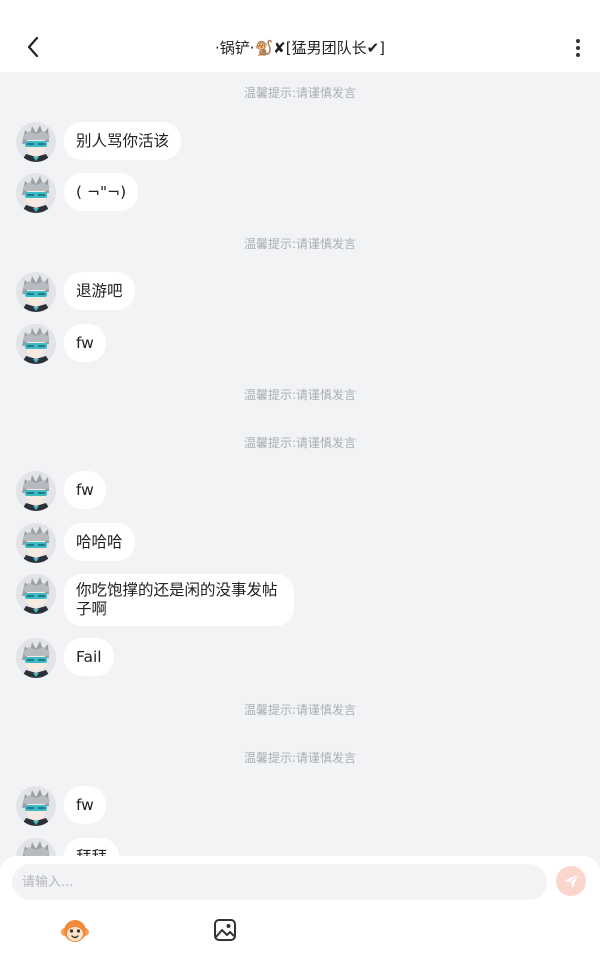  I want to click on send-button, so click(571, 881).